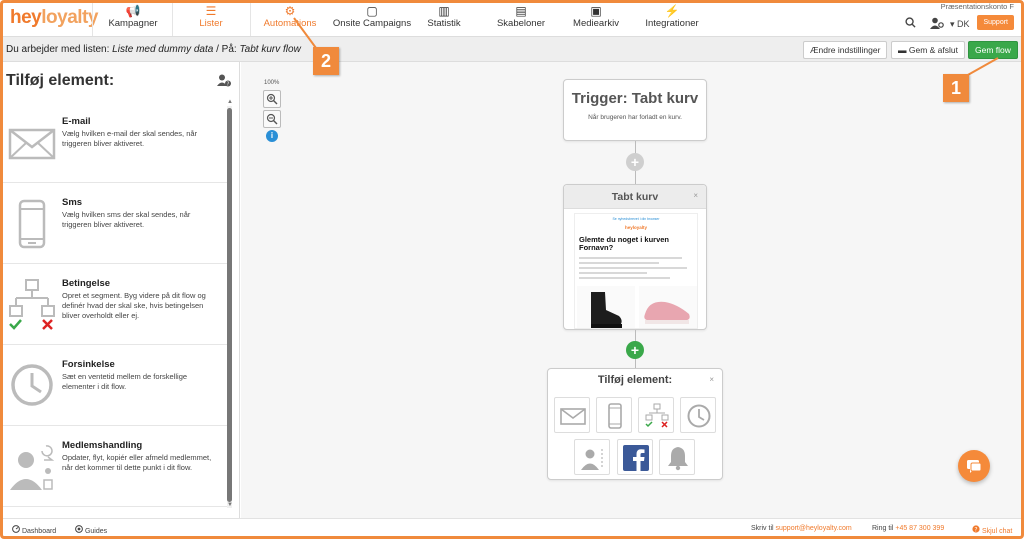  What do you see at coordinates (937, 24) in the screenshot?
I see `user-settings-icon` at bounding box center [937, 24].